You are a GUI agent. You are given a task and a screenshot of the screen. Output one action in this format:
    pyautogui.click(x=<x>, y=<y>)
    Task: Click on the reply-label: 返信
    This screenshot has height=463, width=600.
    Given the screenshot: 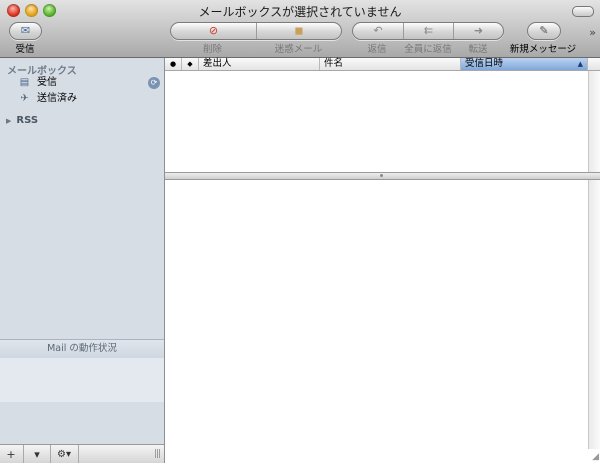 What is the action you would take?
    pyautogui.click(x=377, y=49)
    